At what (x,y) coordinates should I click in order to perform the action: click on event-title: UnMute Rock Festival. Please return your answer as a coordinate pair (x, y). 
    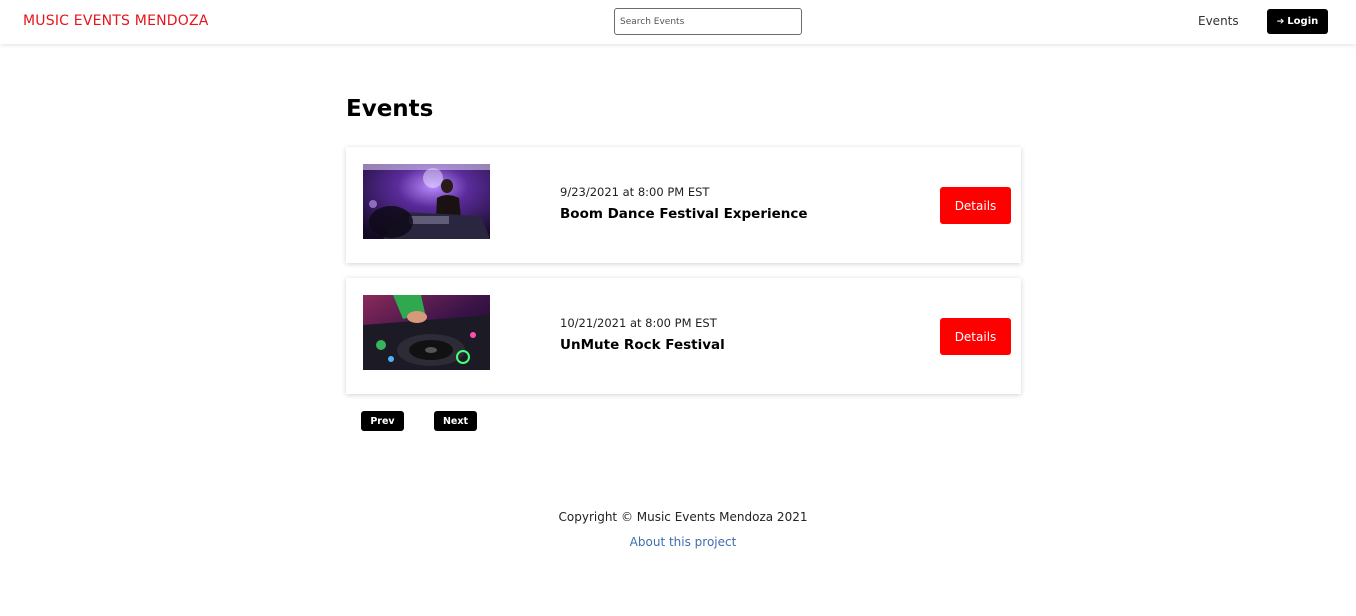
    Looking at the image, I should click on (642, 345).